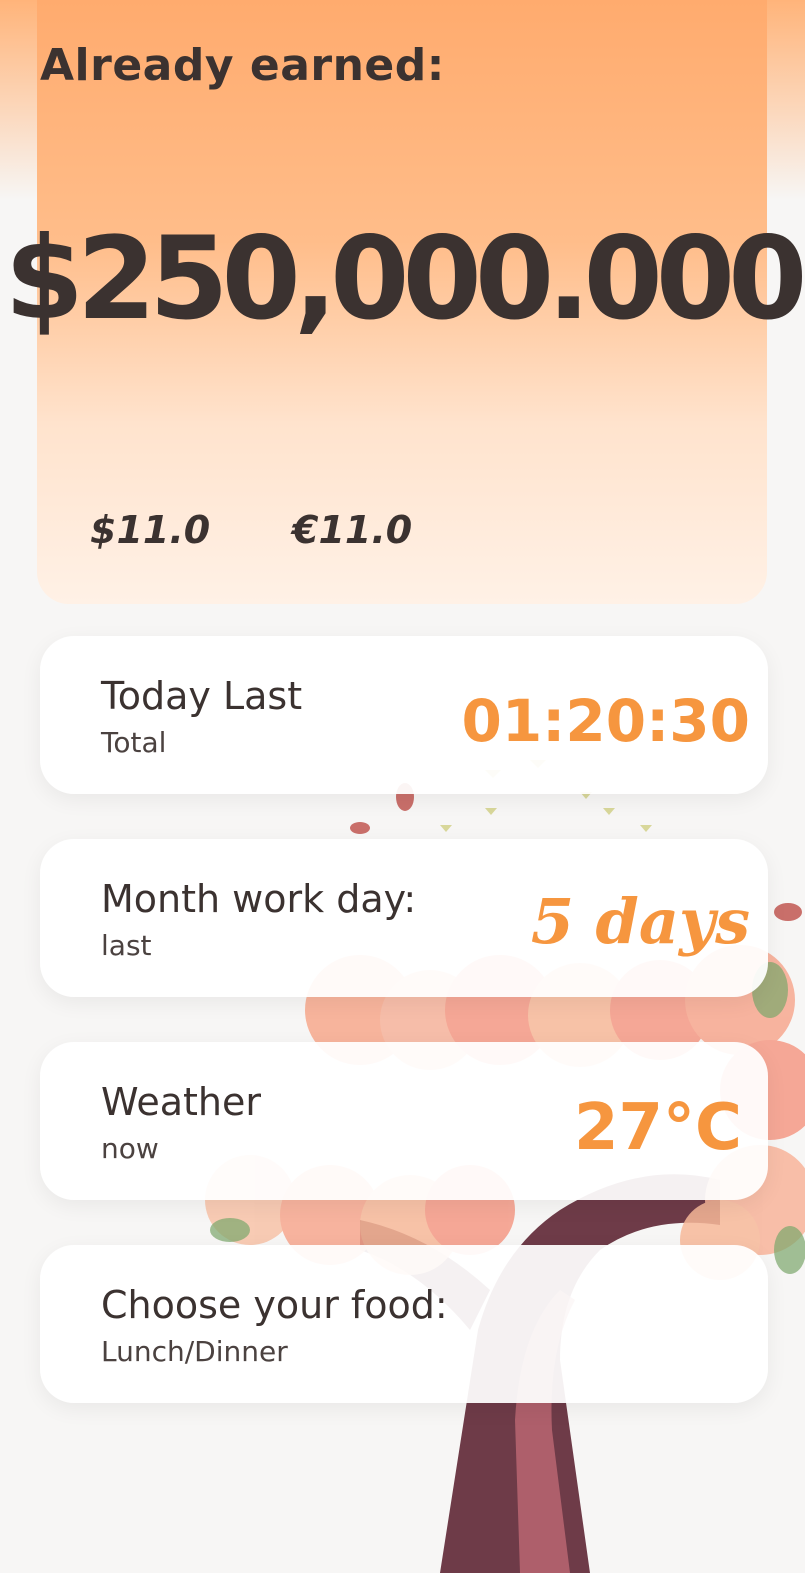 This screenshot has width=805, height=1573. I want to click on weather-value: 27°C, so click(657, 1128).